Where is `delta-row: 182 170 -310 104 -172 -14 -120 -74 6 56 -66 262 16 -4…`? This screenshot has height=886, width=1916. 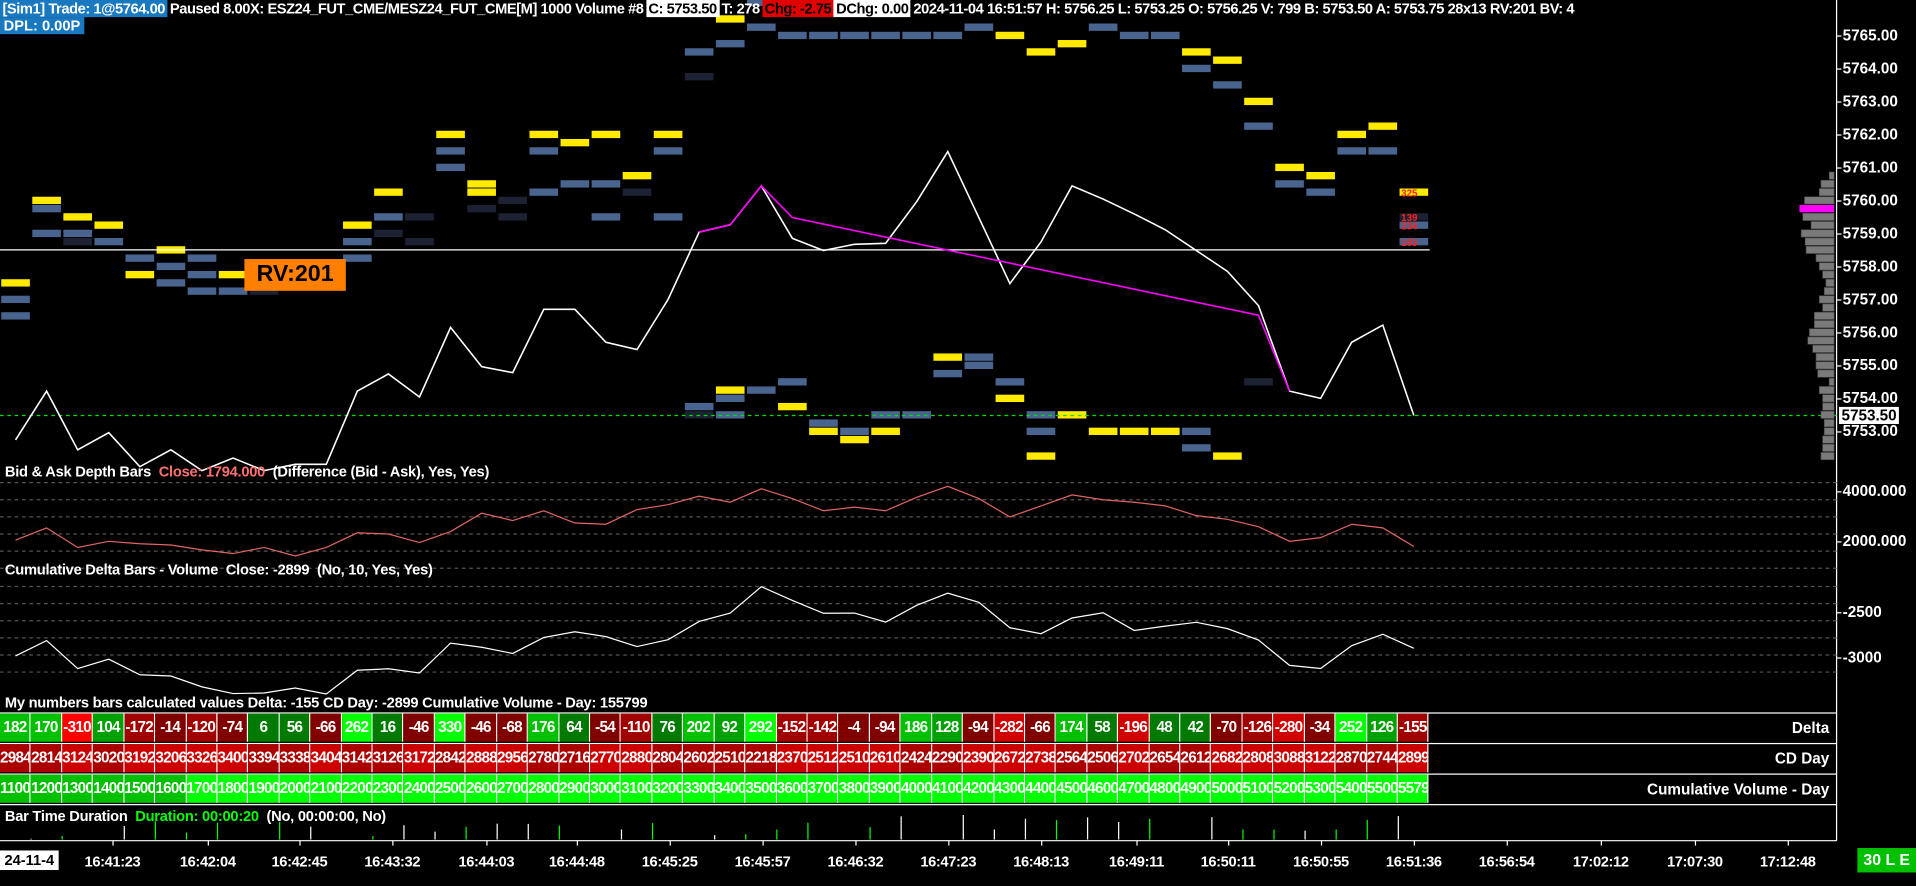
delta-row: 182 170 -310 104 -172 -14 -120 -74 6 56 -66 262 16 -4… is located at coordinates (715, 727).